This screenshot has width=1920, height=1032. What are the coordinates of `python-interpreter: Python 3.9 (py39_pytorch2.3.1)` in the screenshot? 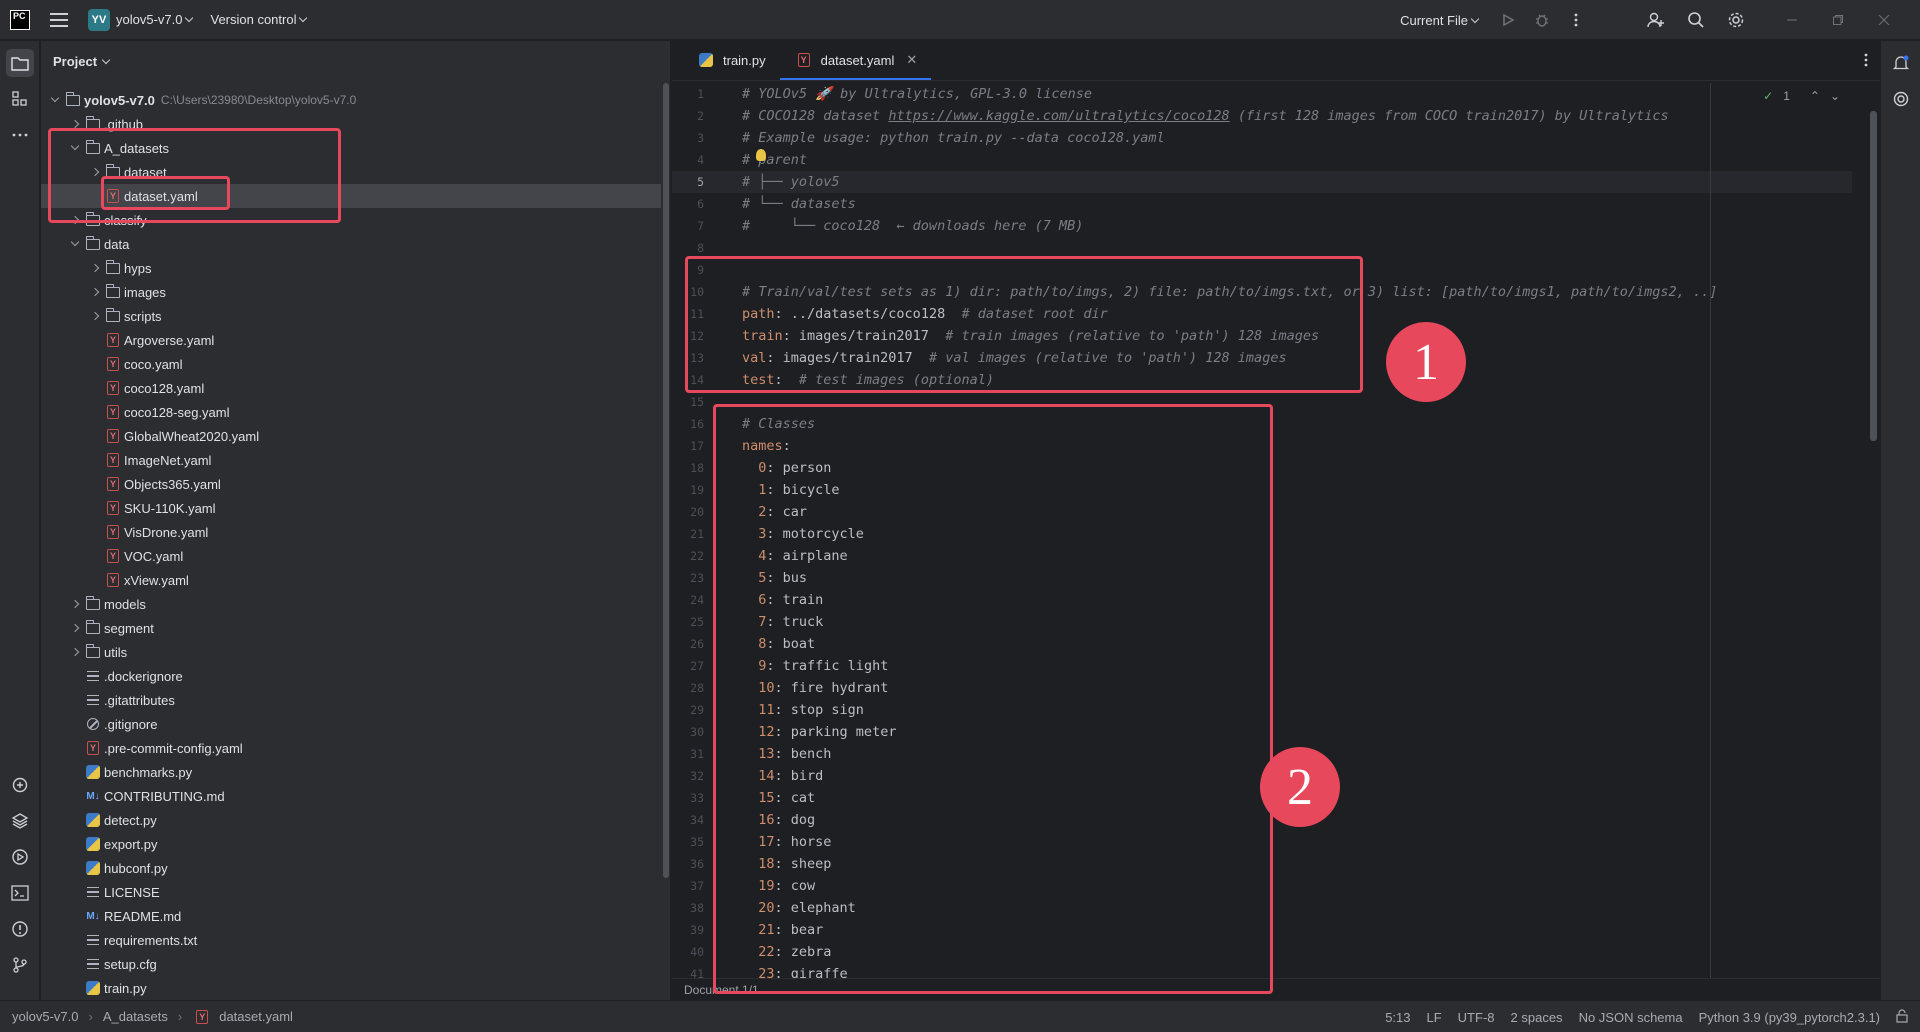 It's located at (1789, 1017).